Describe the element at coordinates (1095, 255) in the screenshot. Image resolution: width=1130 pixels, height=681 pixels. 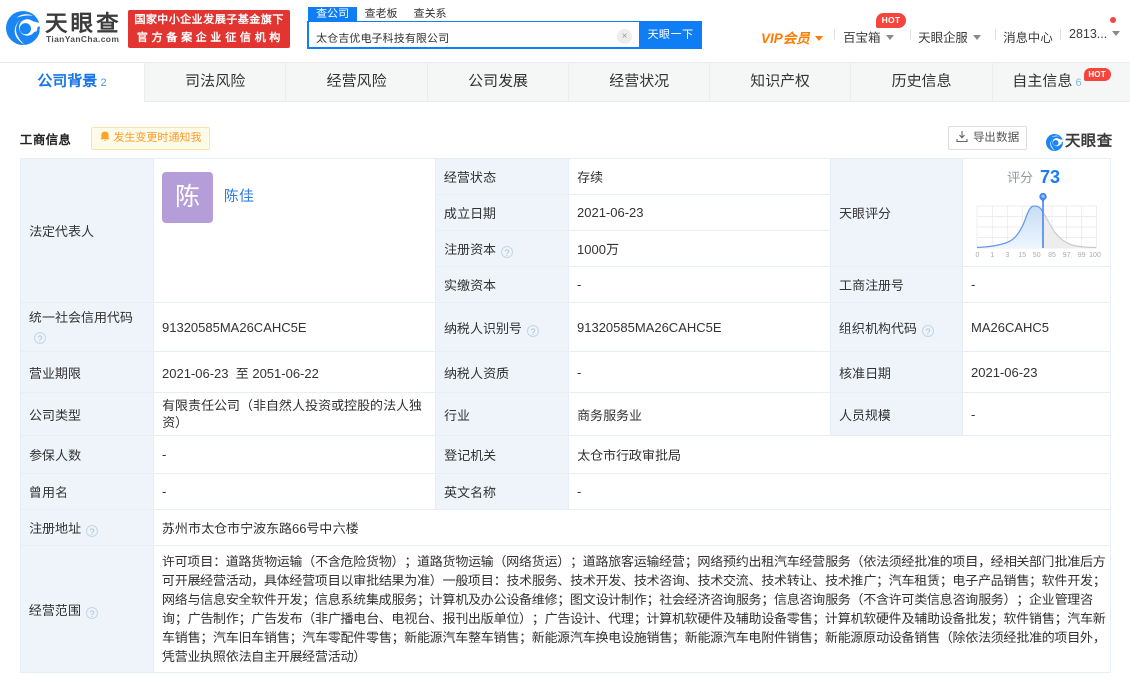
I see `svg-text: 100` at that location.